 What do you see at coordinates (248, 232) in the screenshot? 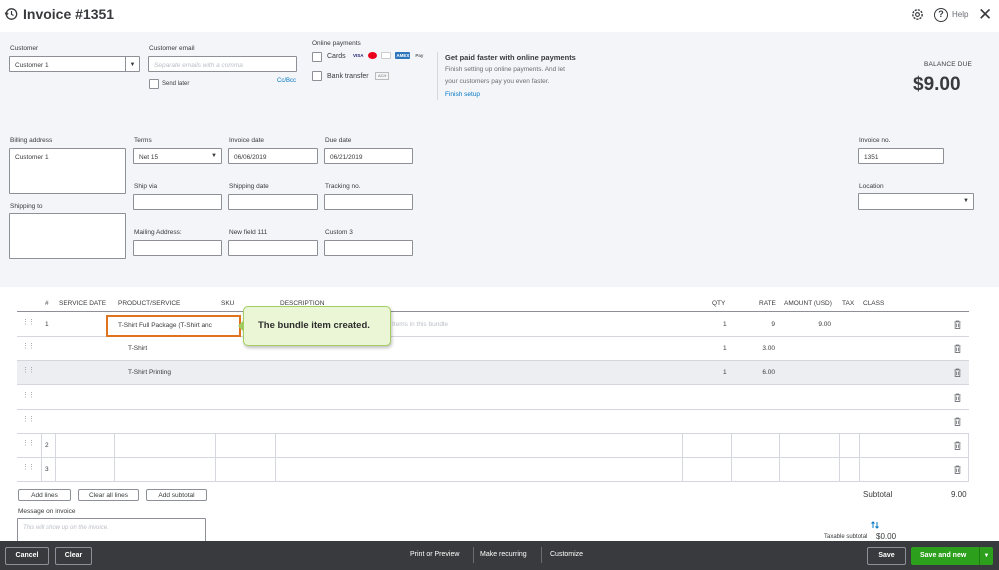
I see `new-field-label: New field 111` at bounding box center [248, 232].